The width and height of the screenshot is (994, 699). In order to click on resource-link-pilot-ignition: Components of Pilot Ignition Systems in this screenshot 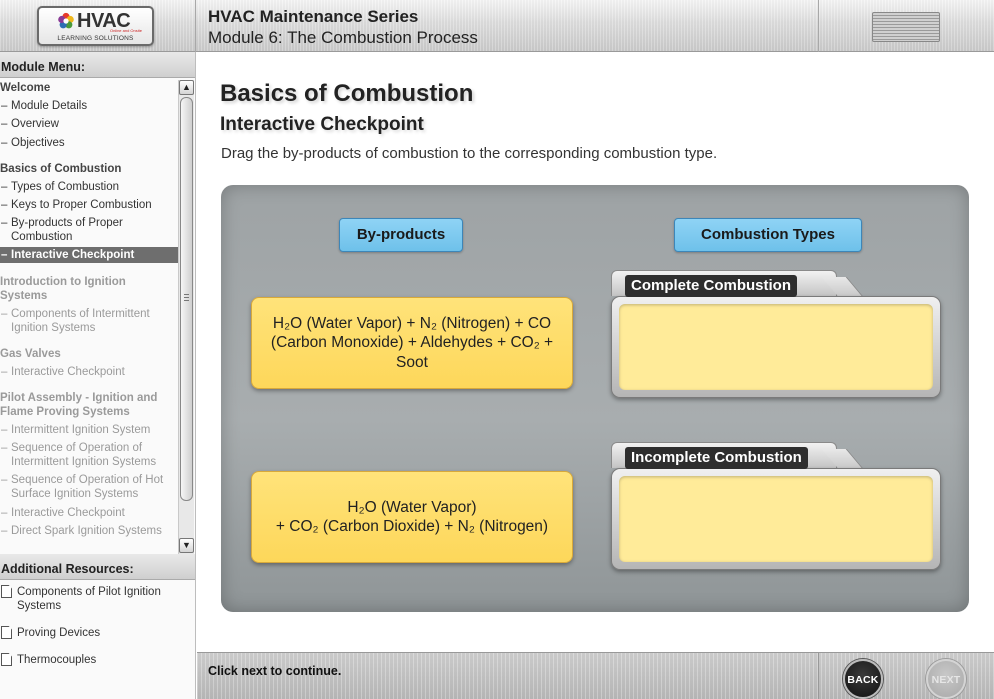, I will do `click(97, 599)`.